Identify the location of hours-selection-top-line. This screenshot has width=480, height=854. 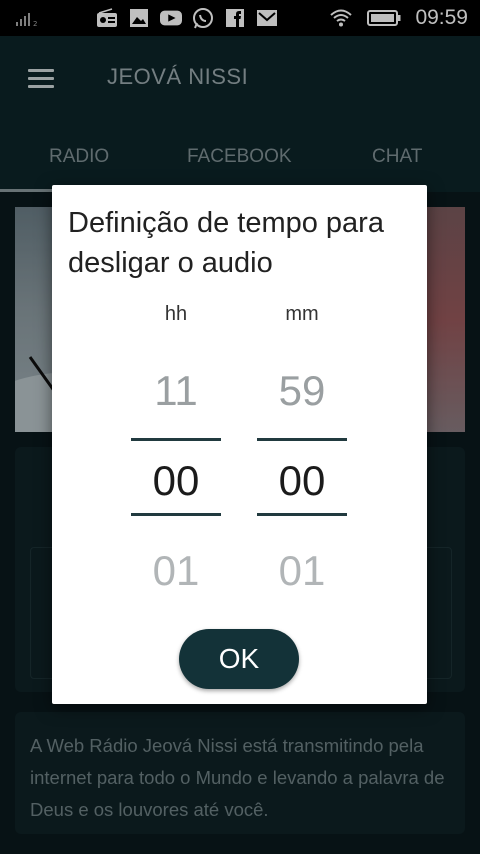
(176, 439).